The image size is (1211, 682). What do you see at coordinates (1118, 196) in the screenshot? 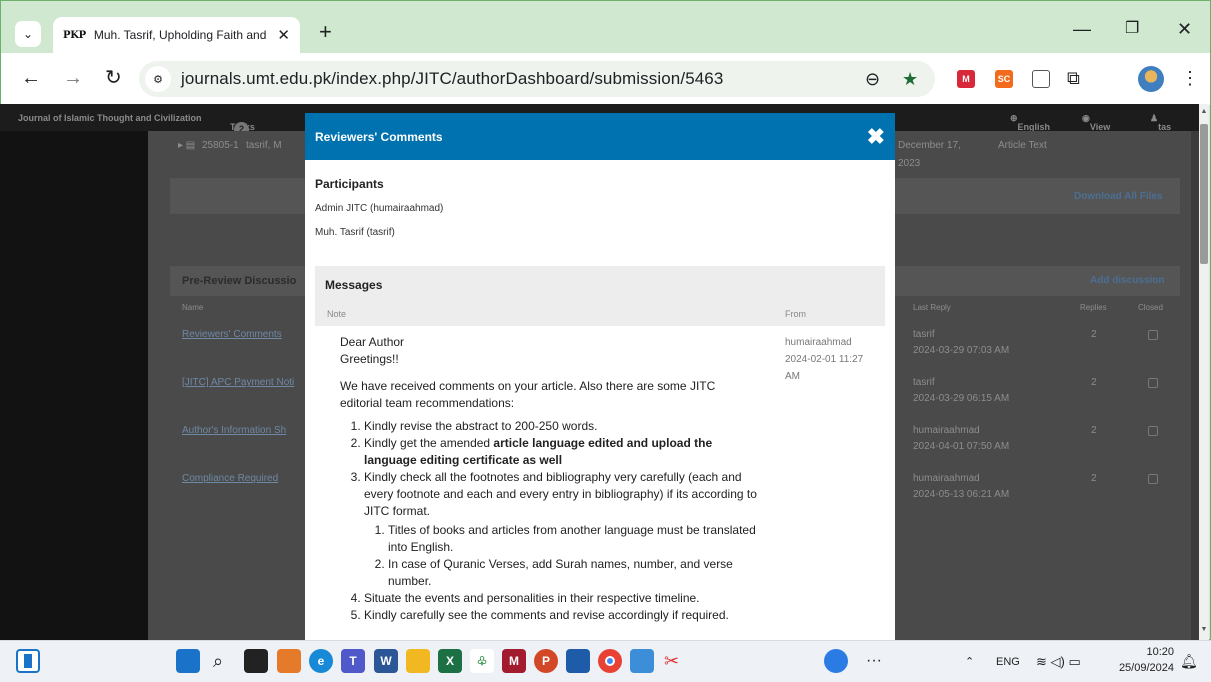
I see `download-all-files-link: Download All Files` at bounding box center [1118, 196].